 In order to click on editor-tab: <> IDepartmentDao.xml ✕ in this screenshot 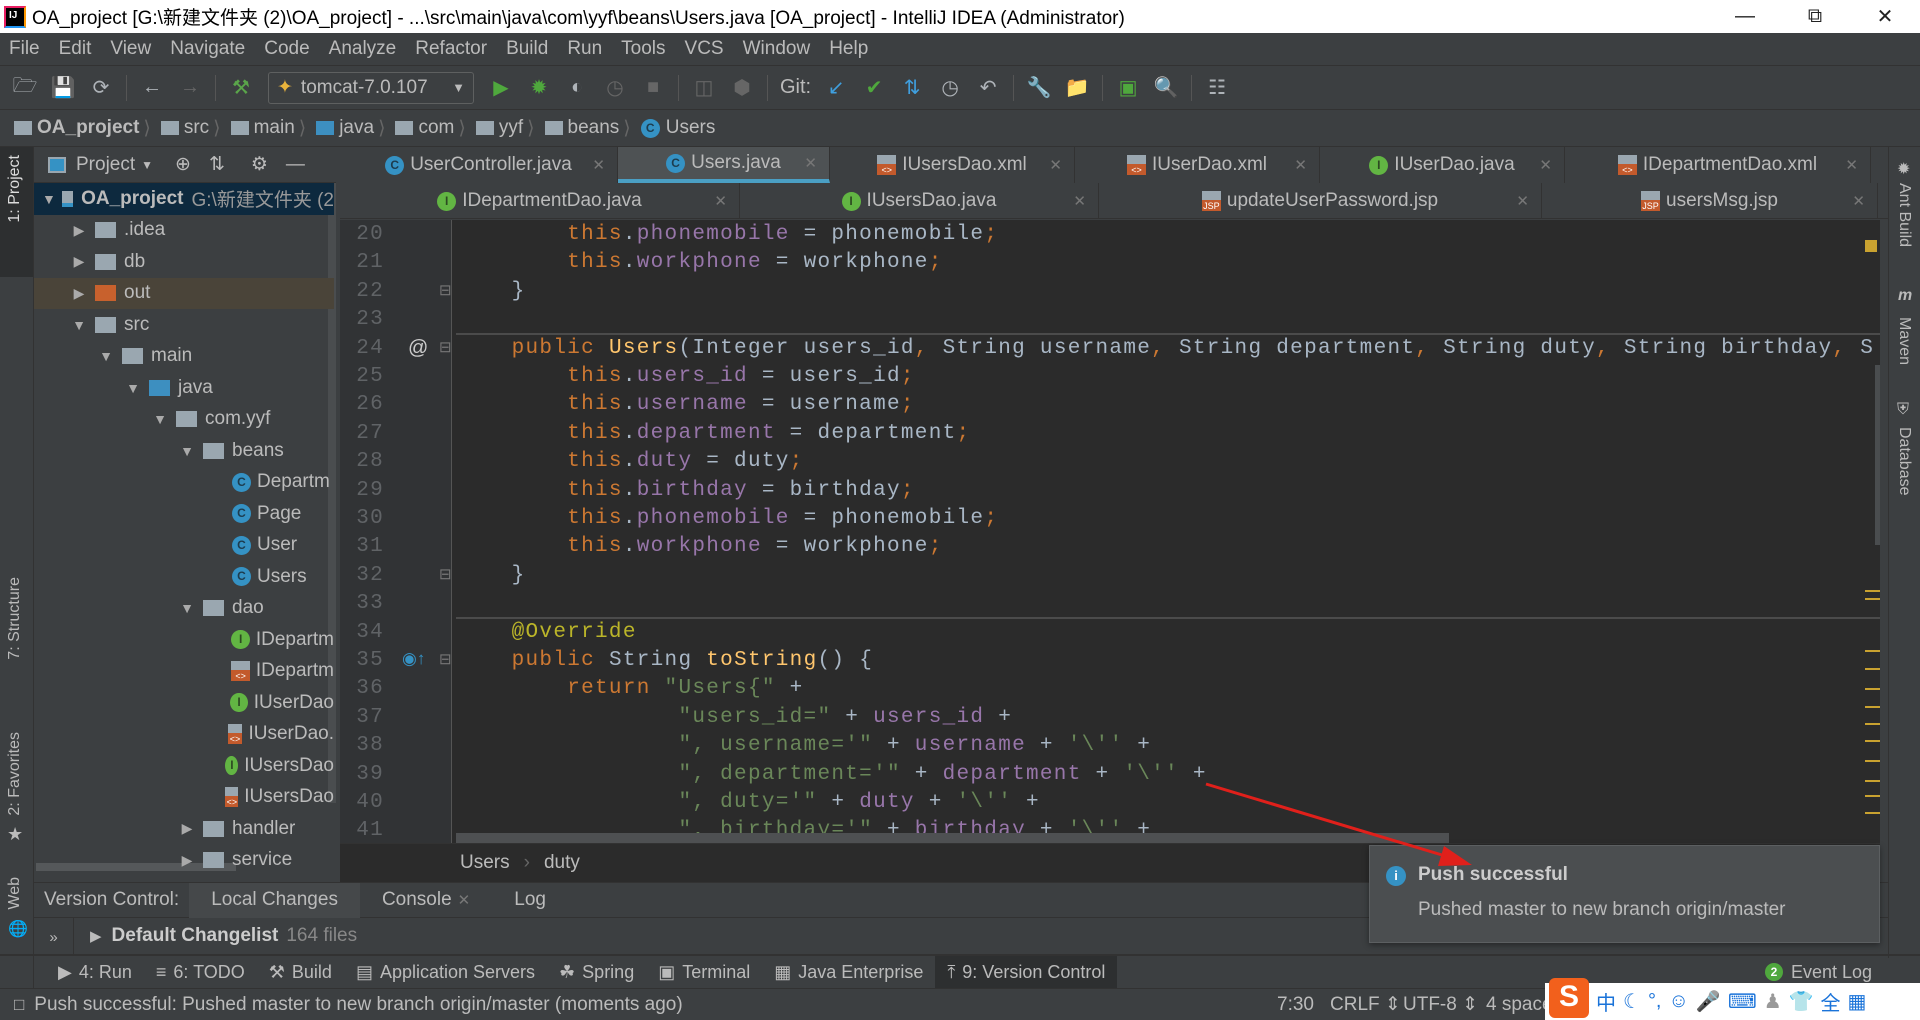, I will do `click(1718, 165)`.